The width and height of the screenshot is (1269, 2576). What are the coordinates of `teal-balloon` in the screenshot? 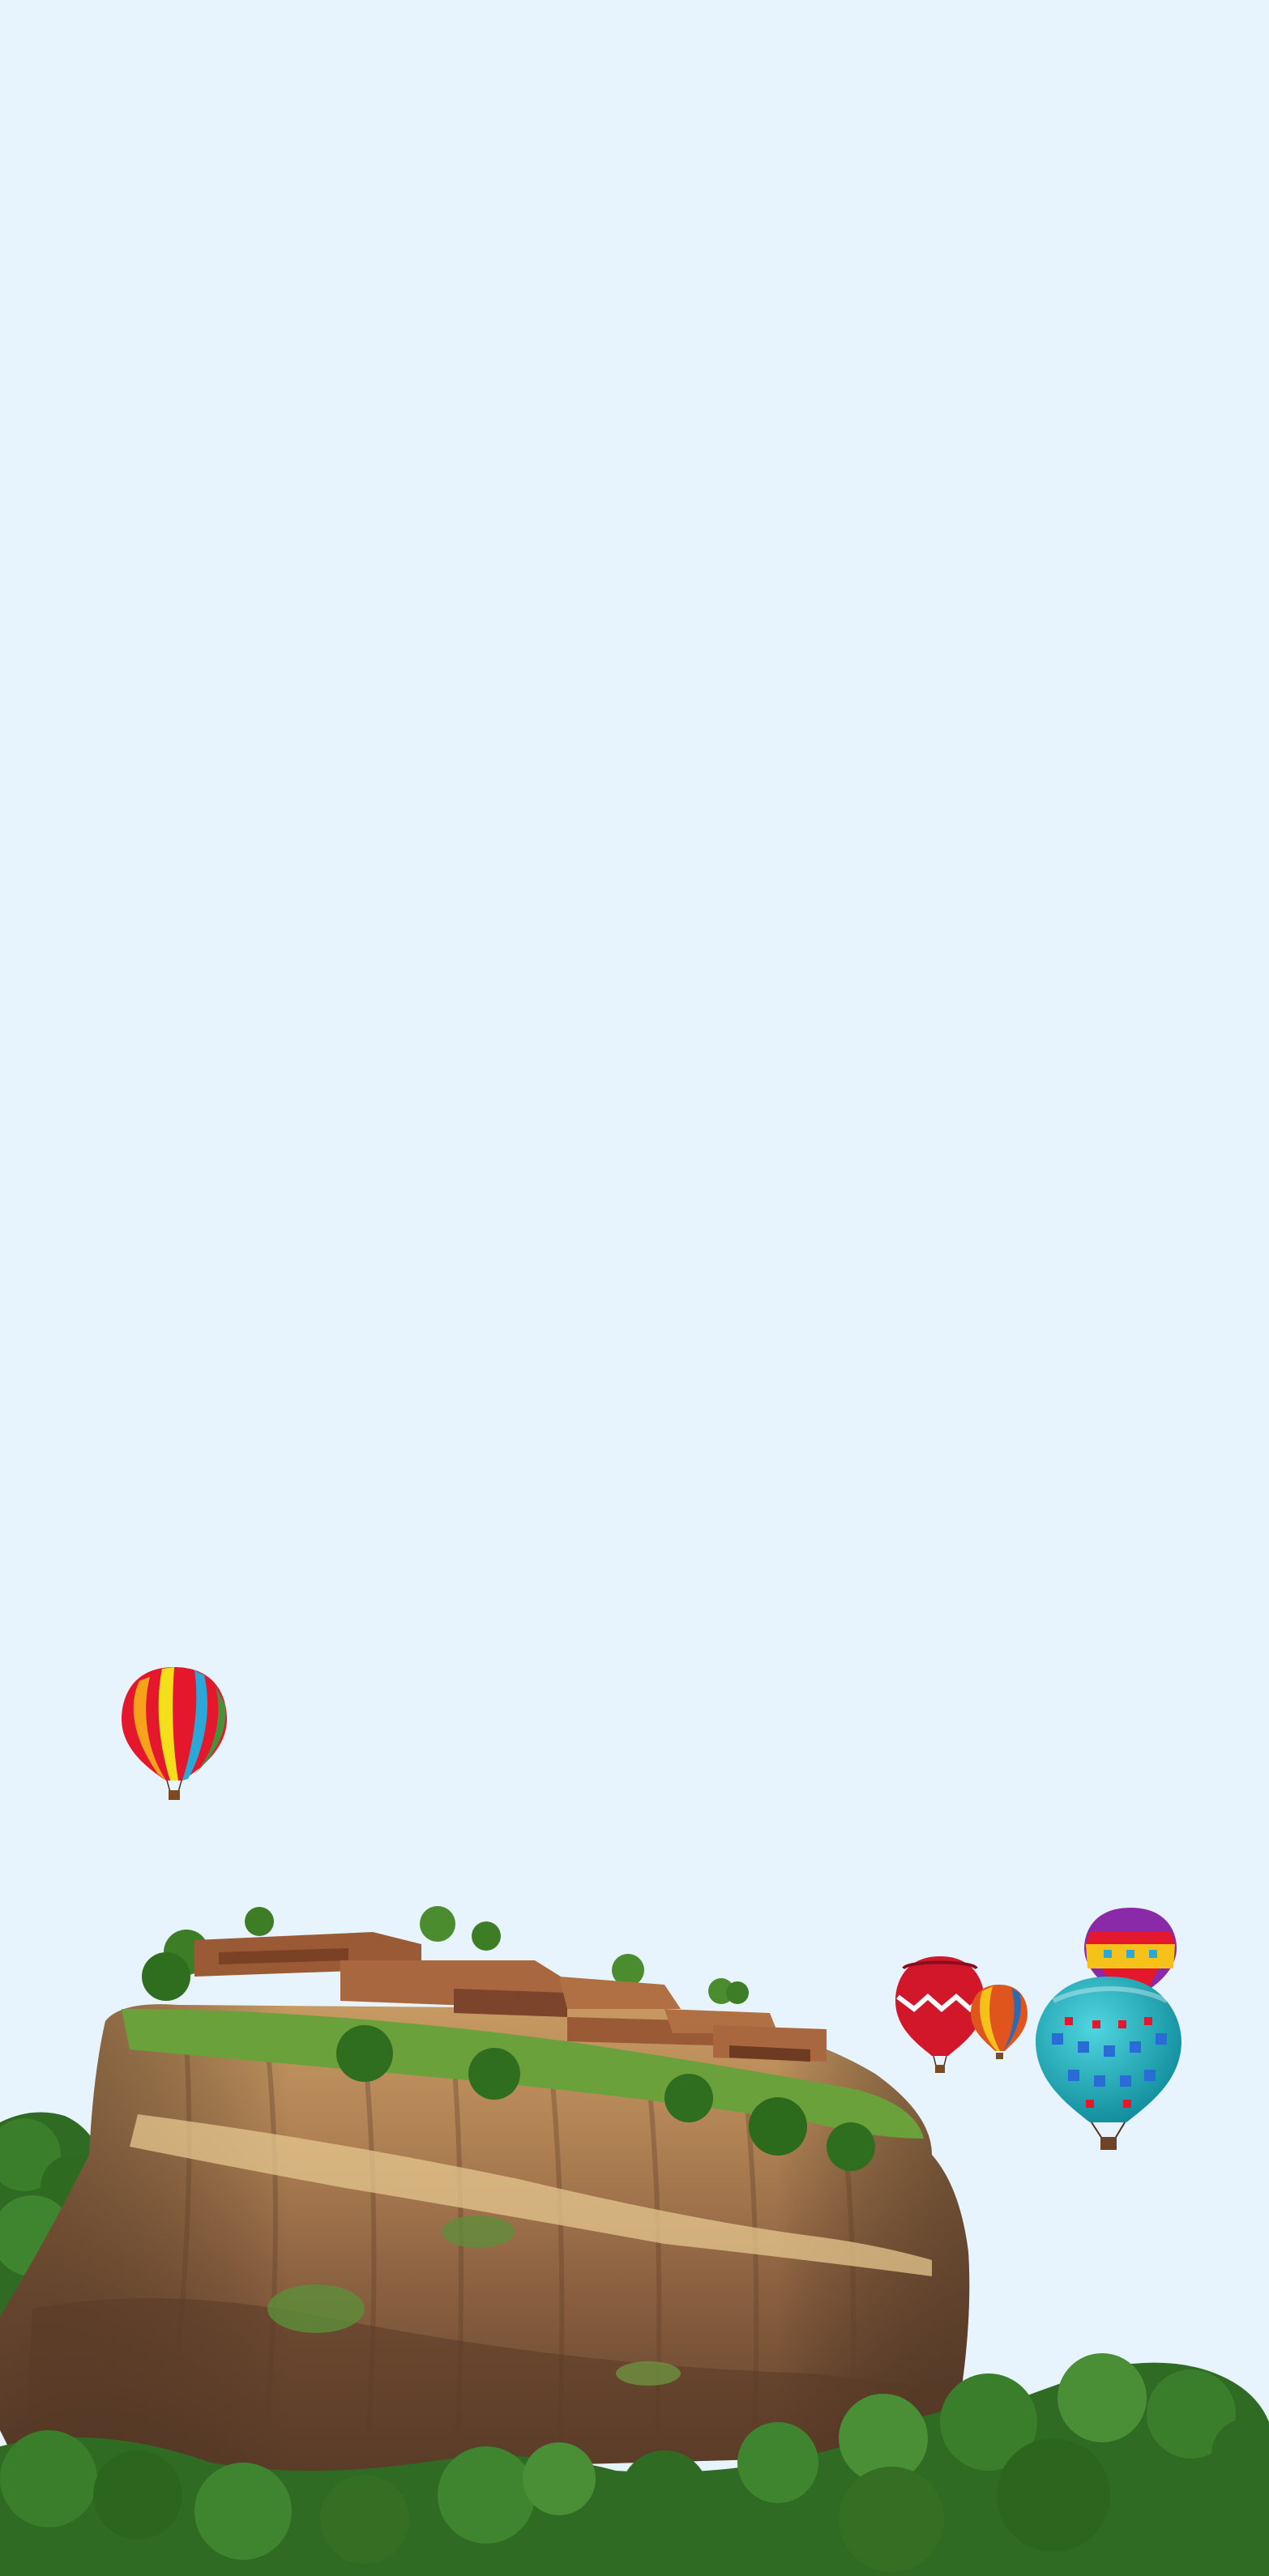 It's located at (1108, 2063).